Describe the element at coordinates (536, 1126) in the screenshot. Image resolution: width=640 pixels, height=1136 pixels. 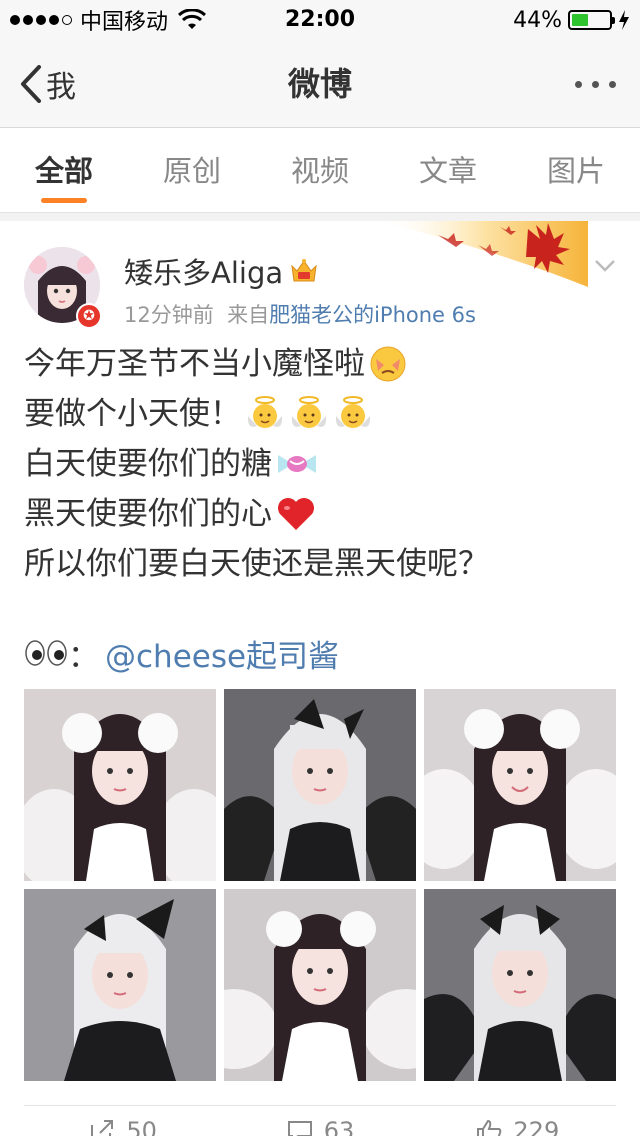
I see `like-count: 229` at that location.